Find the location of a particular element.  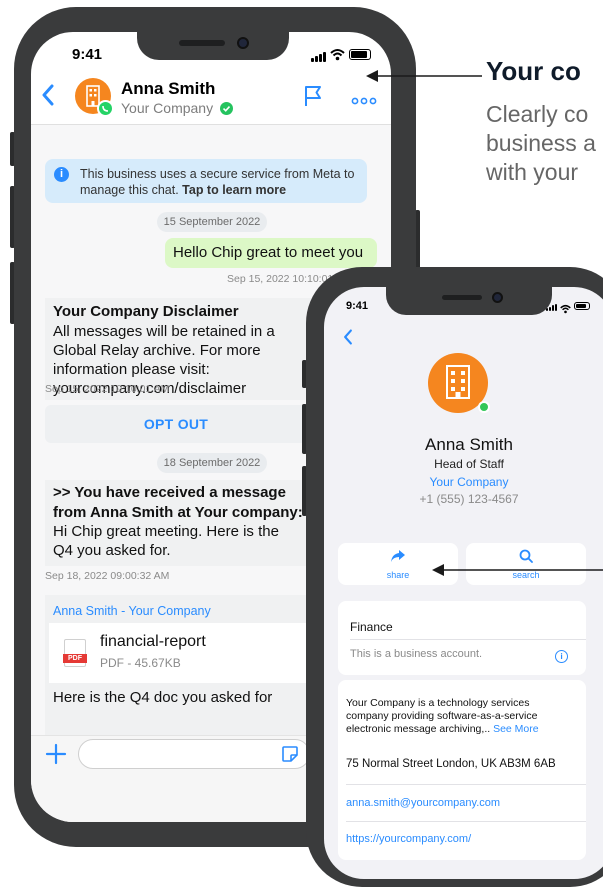

callout-body-line: business a is located at coordinates (541, 143).